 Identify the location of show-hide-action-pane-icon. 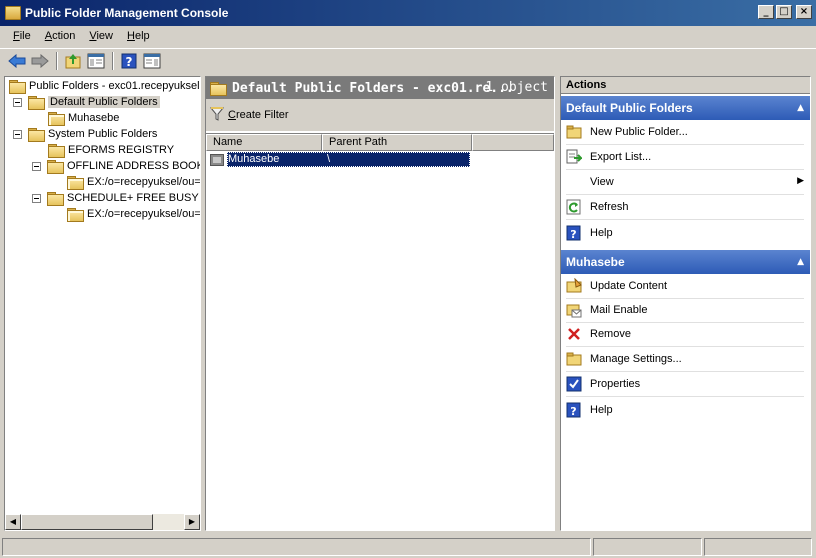
(152, 61).